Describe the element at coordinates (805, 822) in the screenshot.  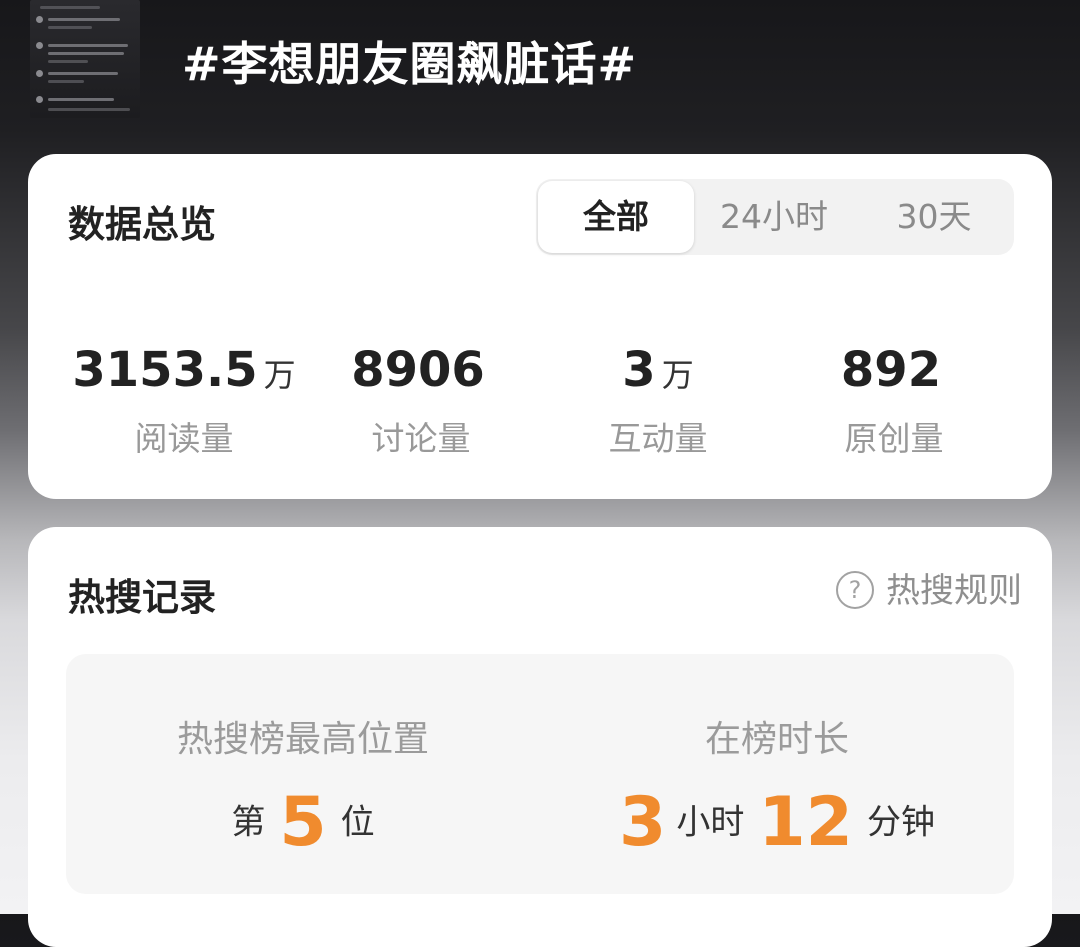
I see `duration-minutes-value: 12` at that location.